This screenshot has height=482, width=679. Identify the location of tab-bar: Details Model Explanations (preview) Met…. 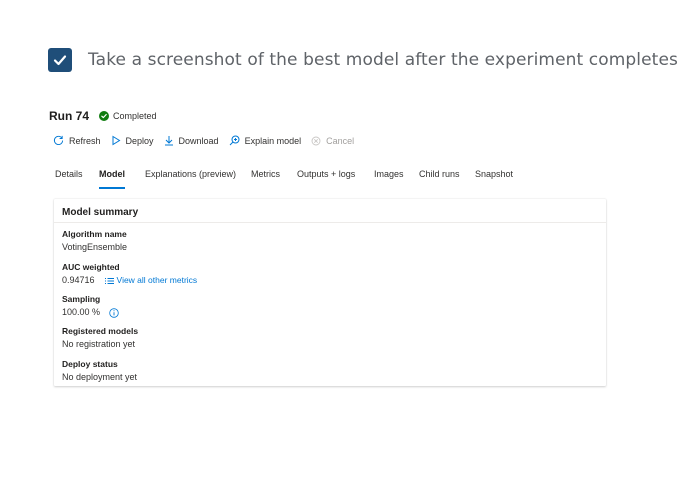
(295, 179).